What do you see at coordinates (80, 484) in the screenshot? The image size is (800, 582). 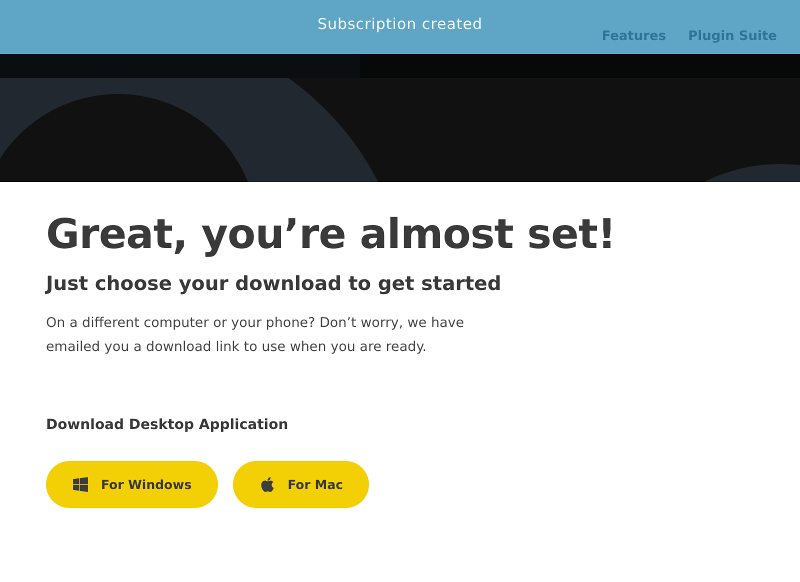 I see `windows-icon` at bounding box center [80, 484].